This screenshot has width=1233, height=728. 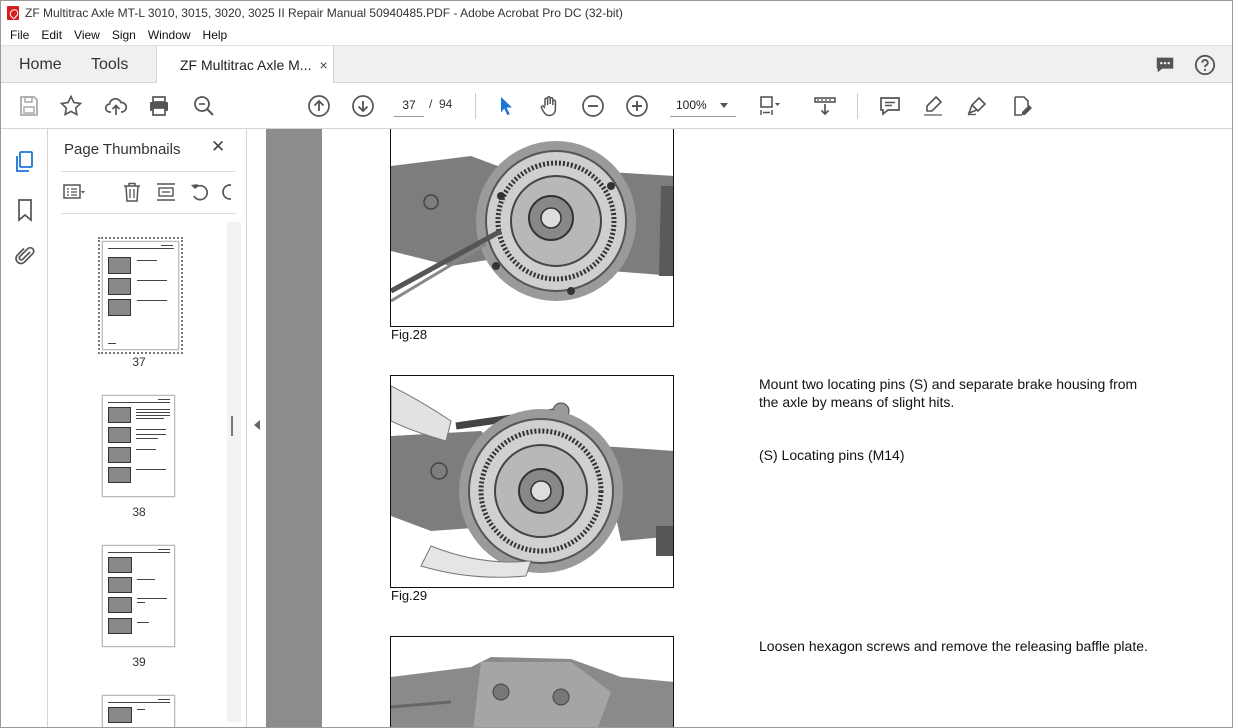 What do you see at coordinates (769, 106) in the screenshot?
I see `page-fit-icon` at bounding box center [769, 106].